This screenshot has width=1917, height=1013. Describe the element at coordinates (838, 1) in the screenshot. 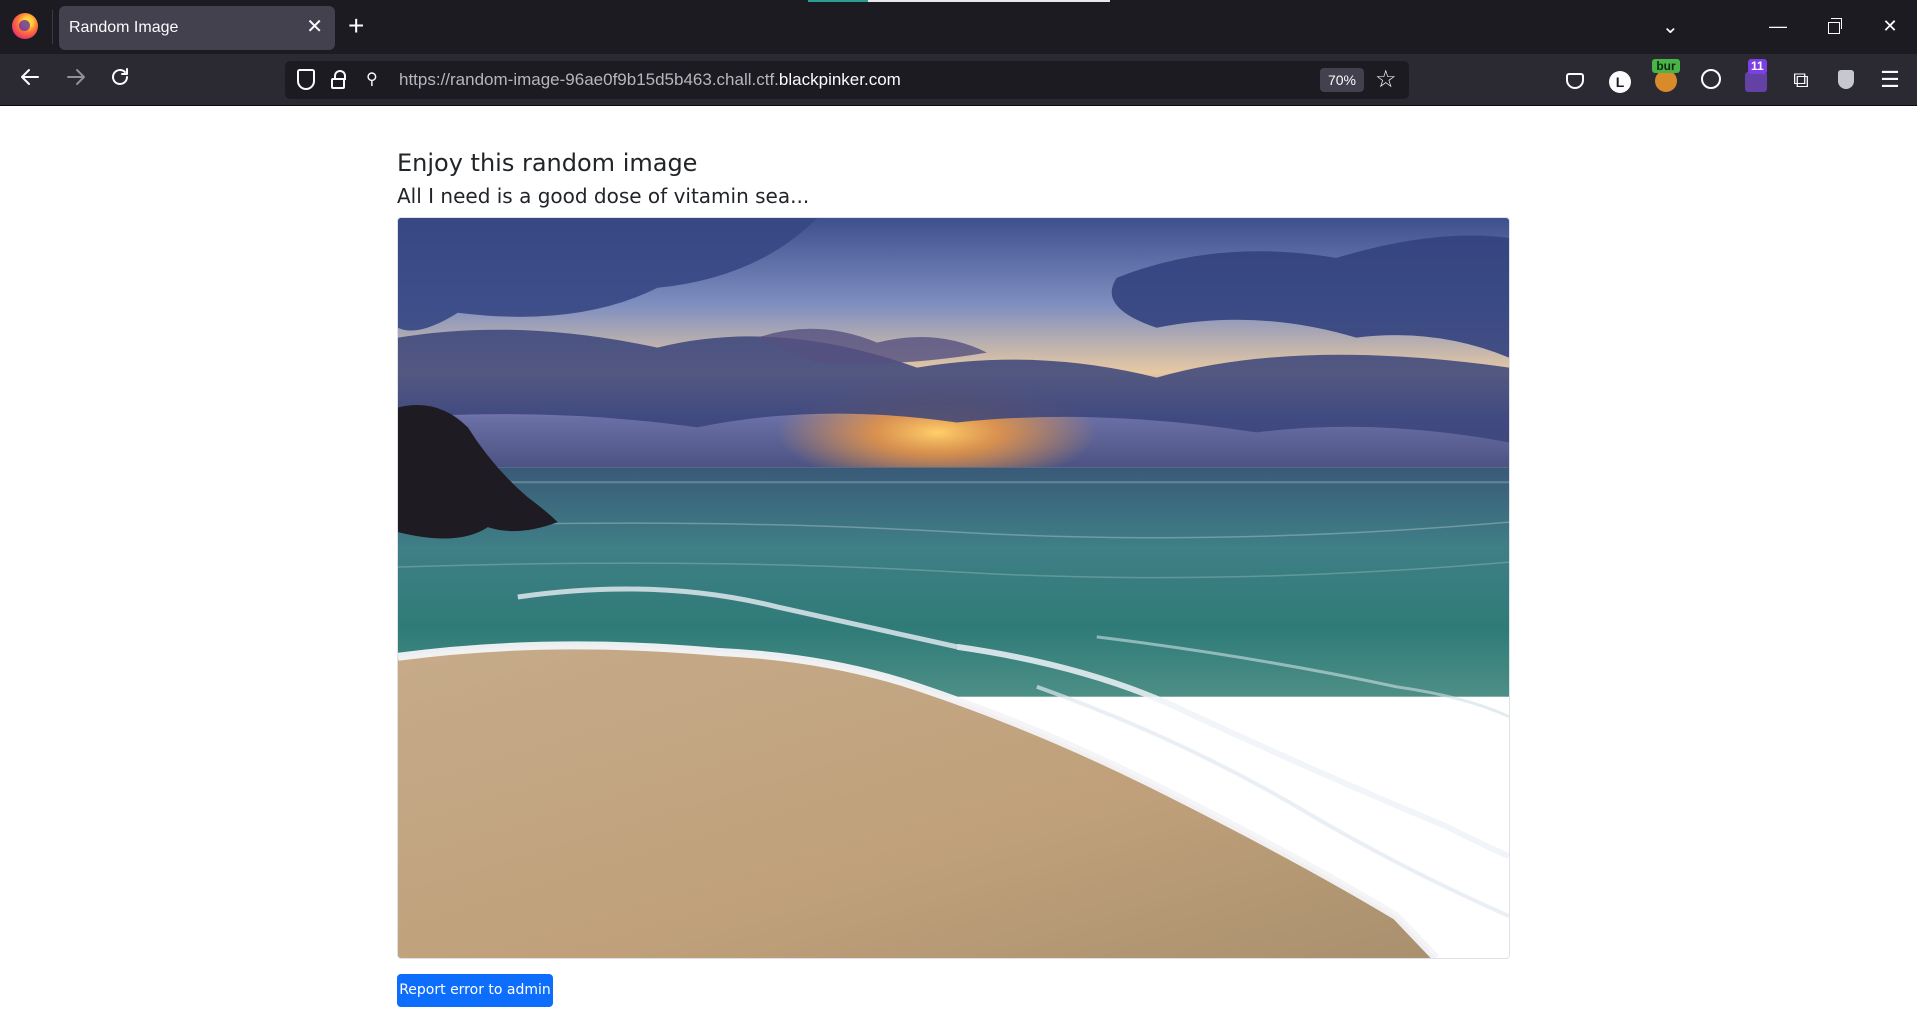

I see `loading-indicator` at that location.